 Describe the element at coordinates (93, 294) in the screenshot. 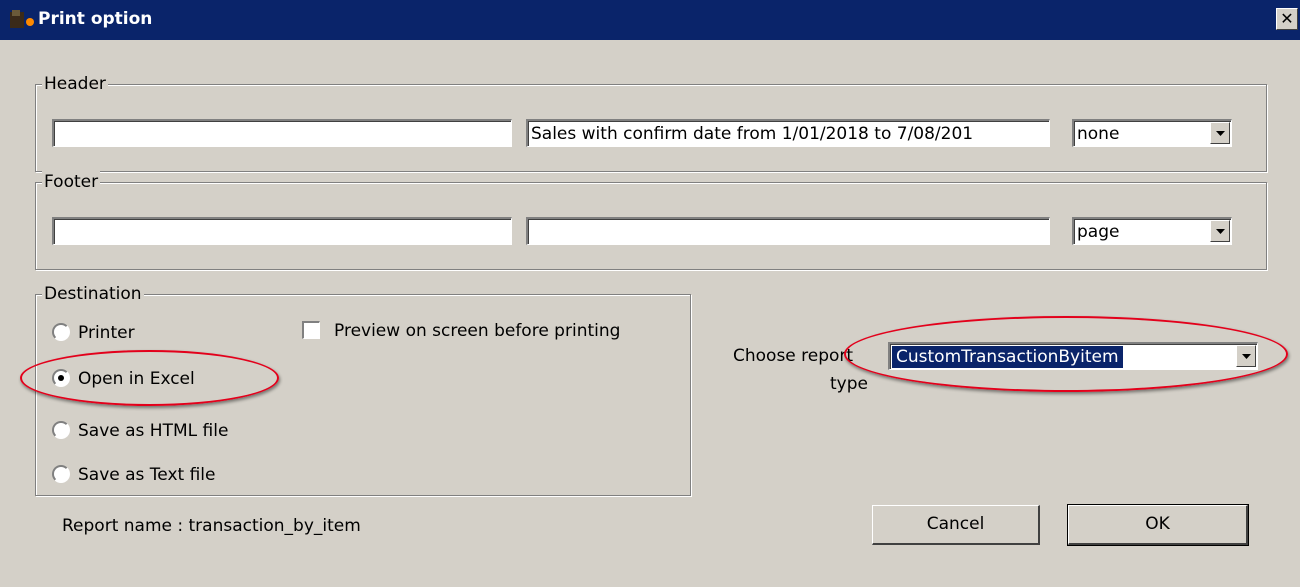

I see `destination-group-label: Destination` at that location.